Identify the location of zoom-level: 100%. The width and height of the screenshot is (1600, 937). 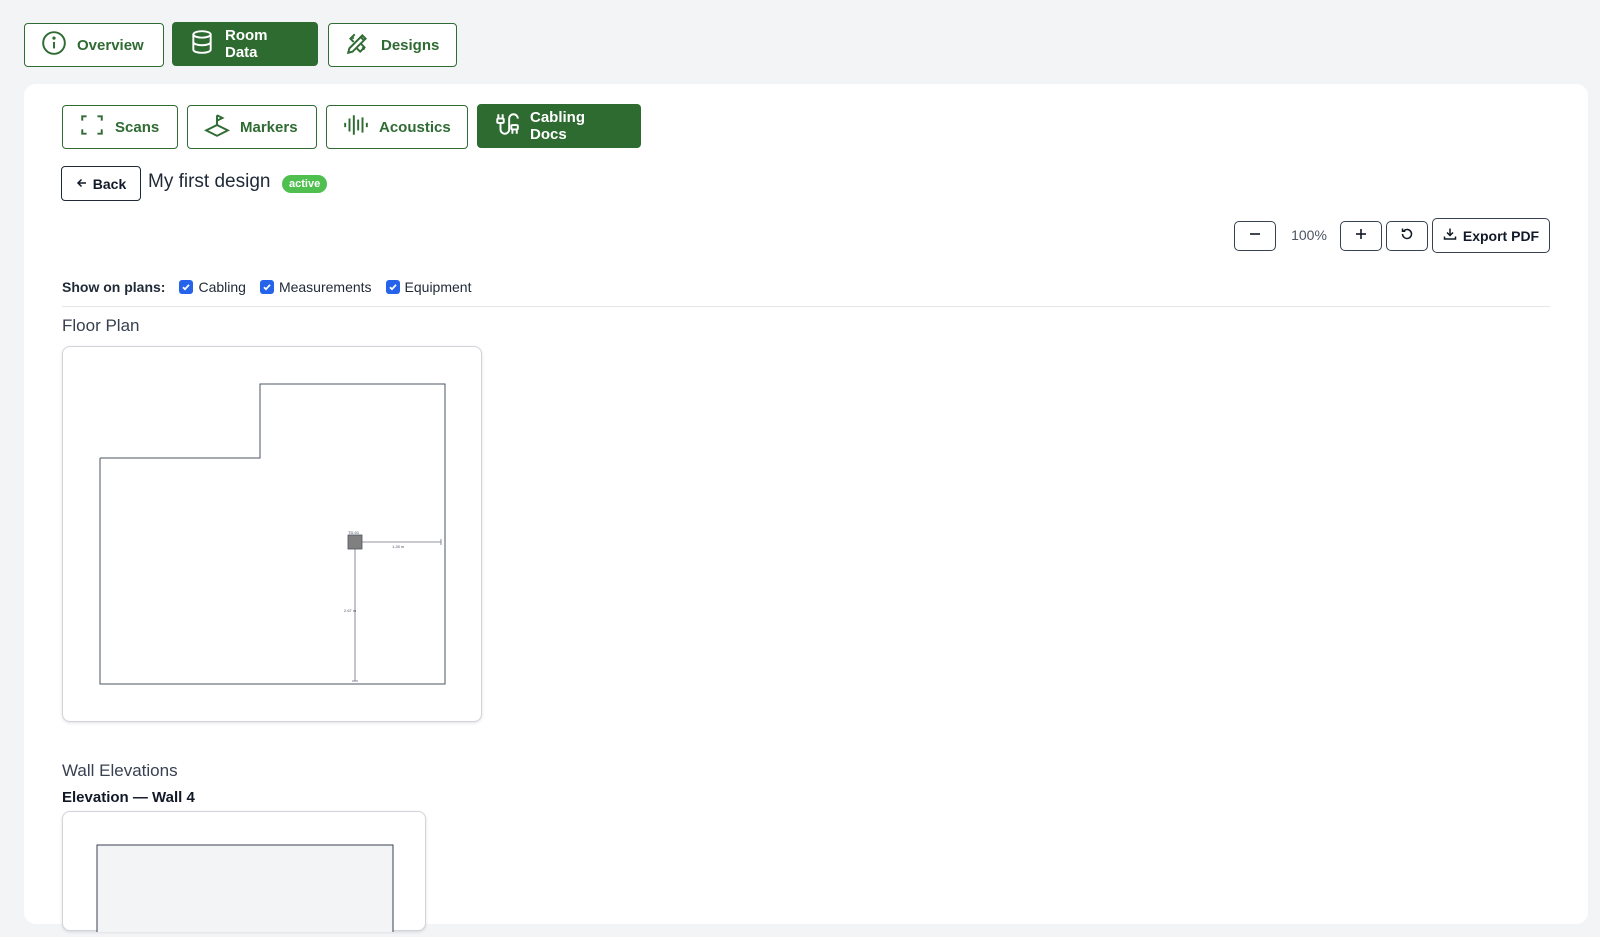
(1309, 235).